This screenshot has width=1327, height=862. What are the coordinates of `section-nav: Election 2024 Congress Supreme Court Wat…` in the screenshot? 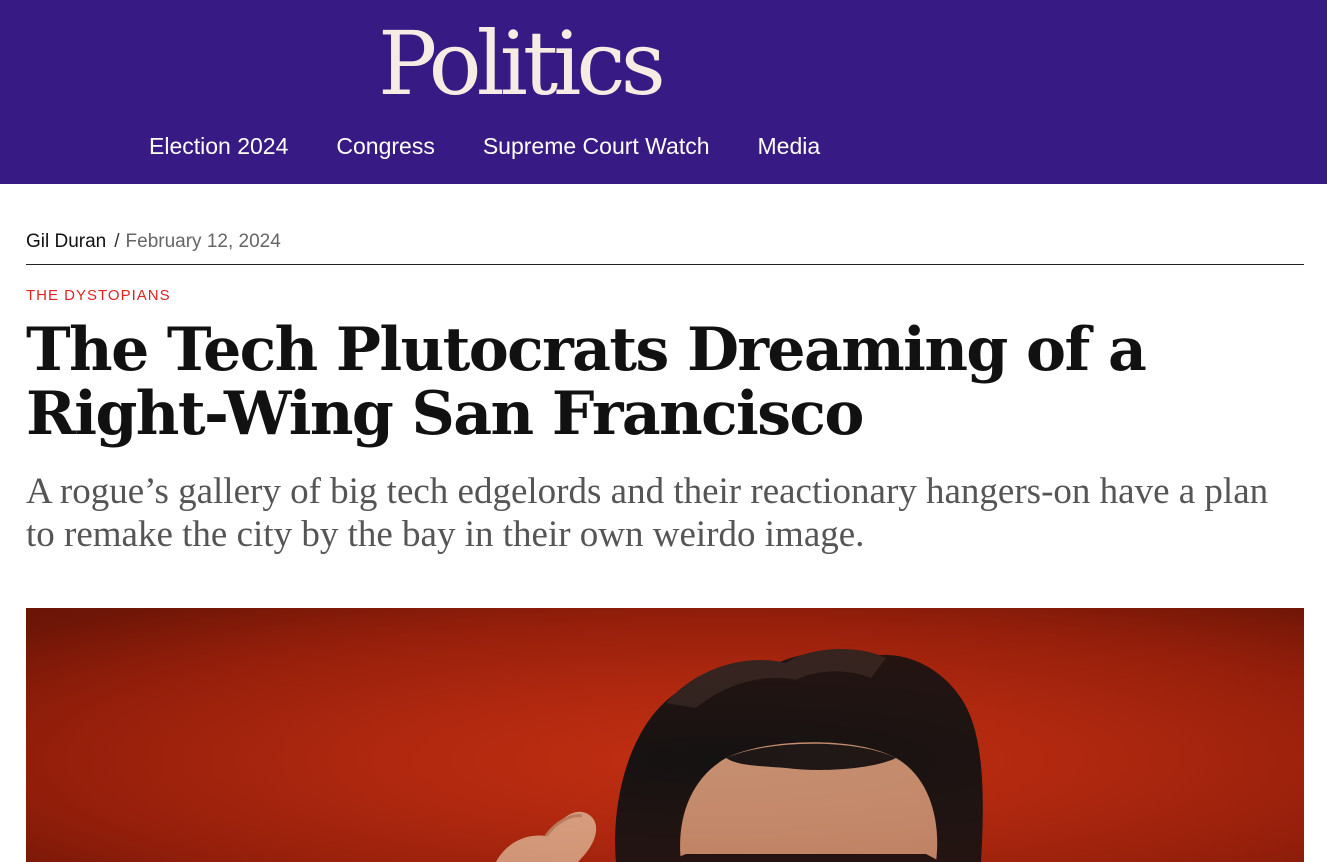 It's located at (508, 146).